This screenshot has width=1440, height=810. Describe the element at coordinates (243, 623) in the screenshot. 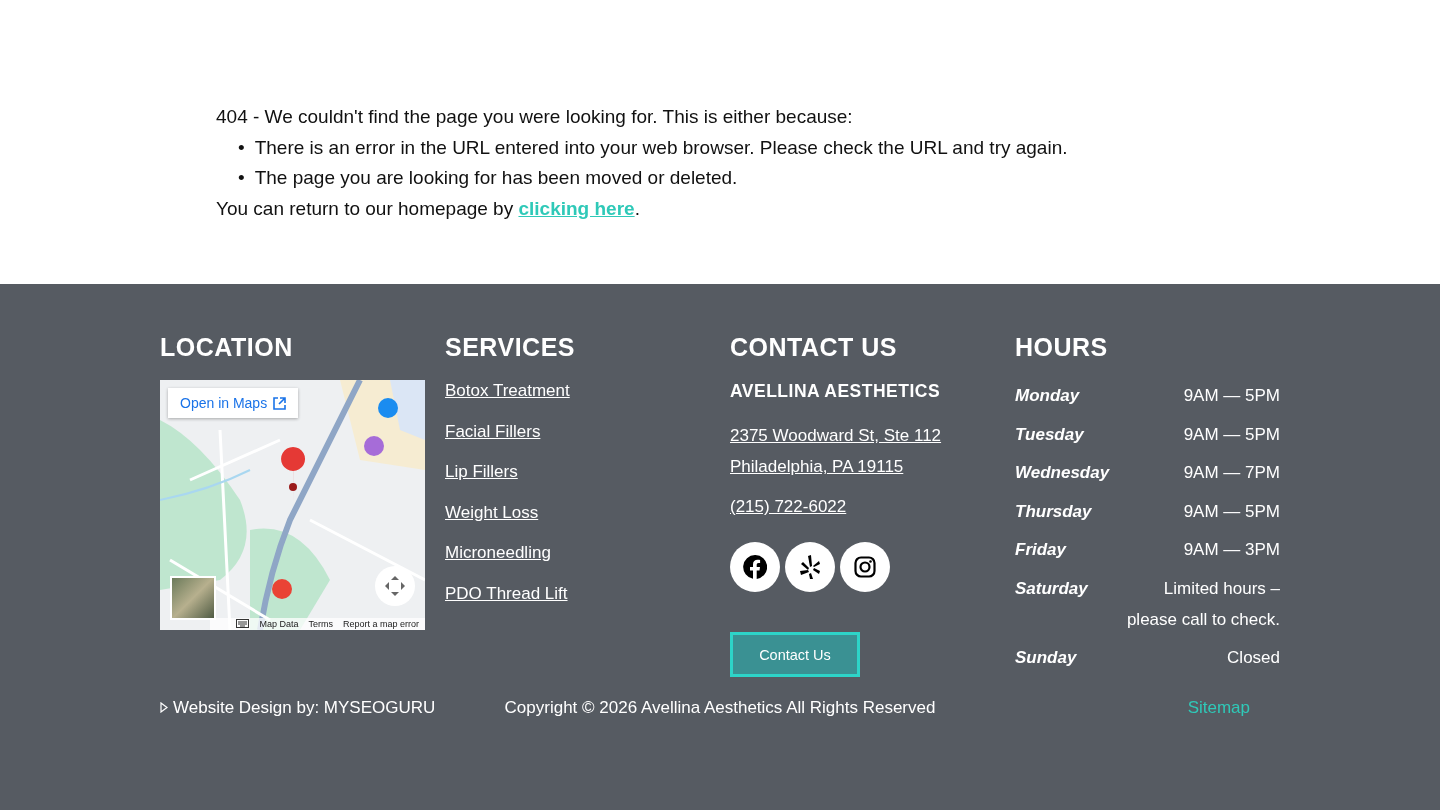

I see `keyboard-icon` at that location.